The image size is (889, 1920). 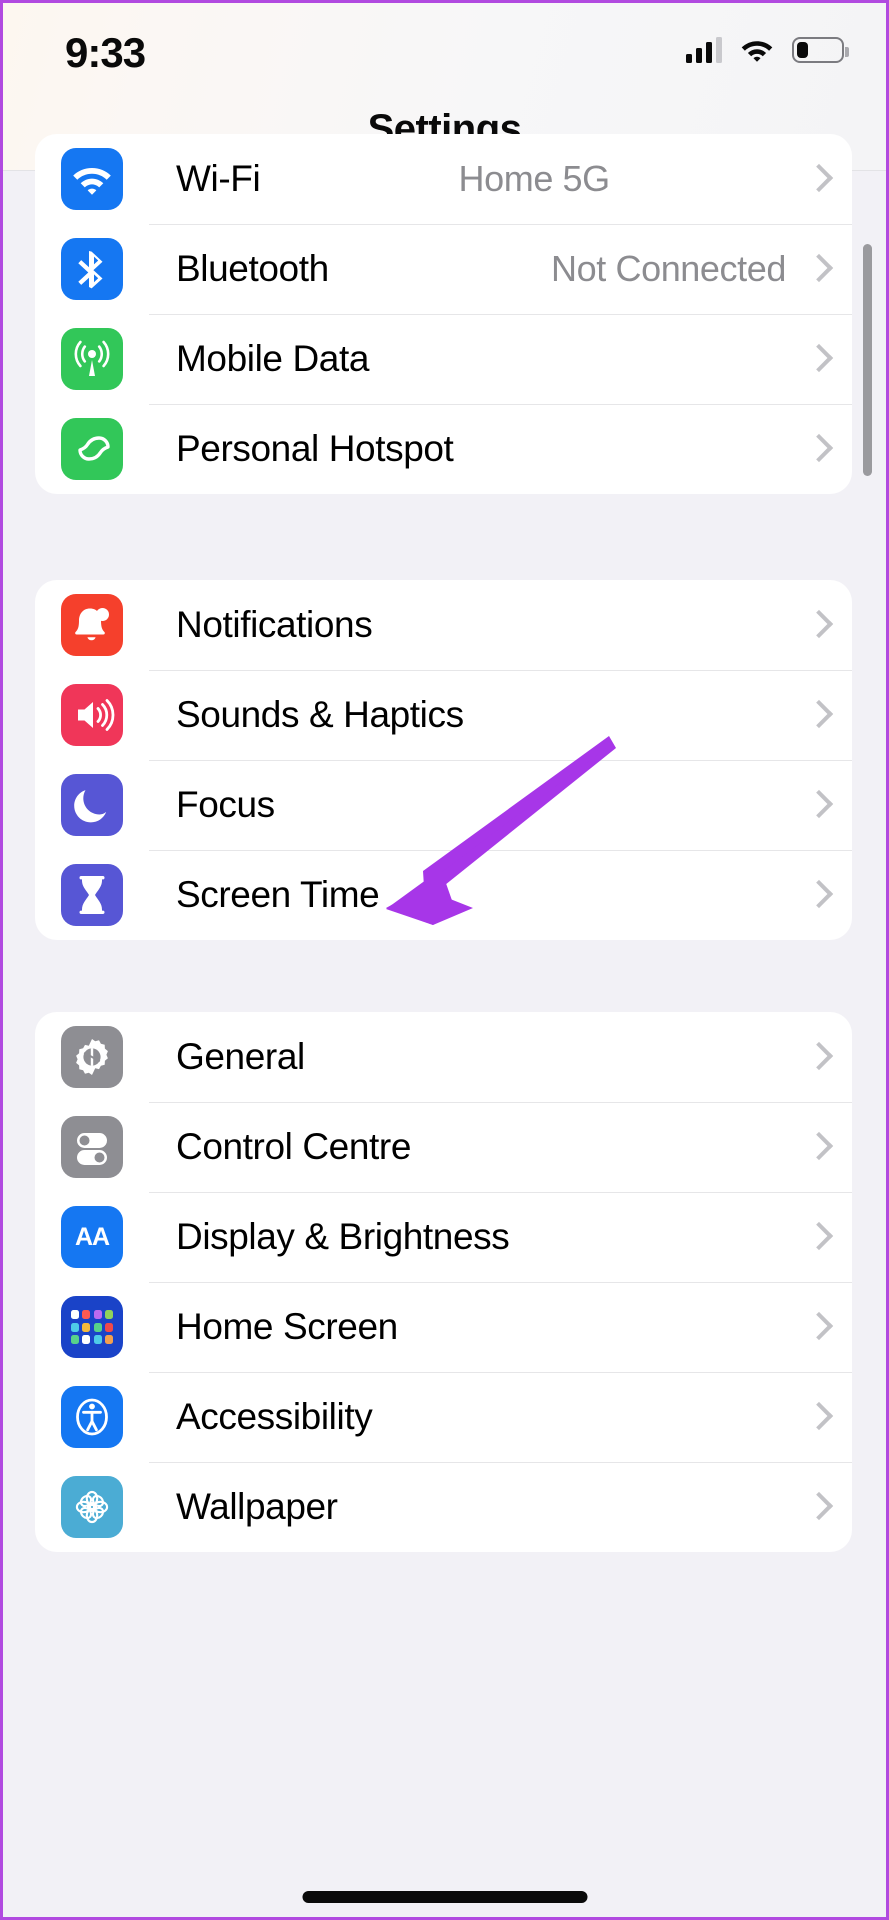 I want to click on settings-row-label: Personal Hotspot, so click(x=315, y=448).